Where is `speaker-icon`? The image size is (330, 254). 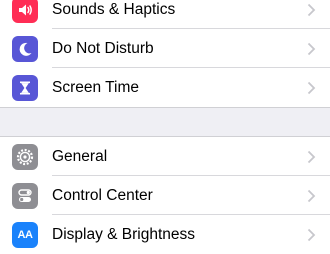 speaker-icon is located at coordinates (25, 11).